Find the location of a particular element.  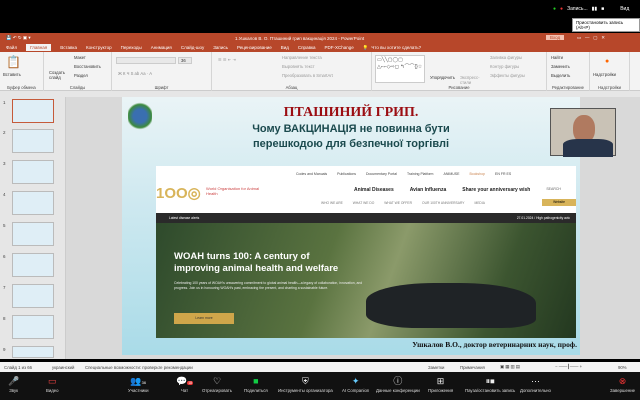

org-name: World Organisation for Animal Health is located at coordinates (233, 191).